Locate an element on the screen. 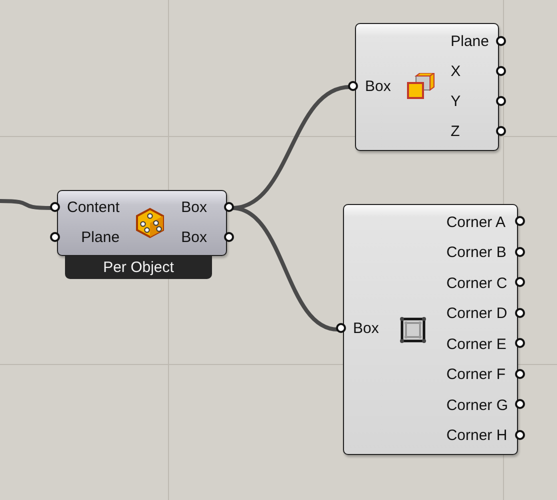 The height and width of the screenshot is (500, 557). port-label: Y is located at coordinates (455, 102).